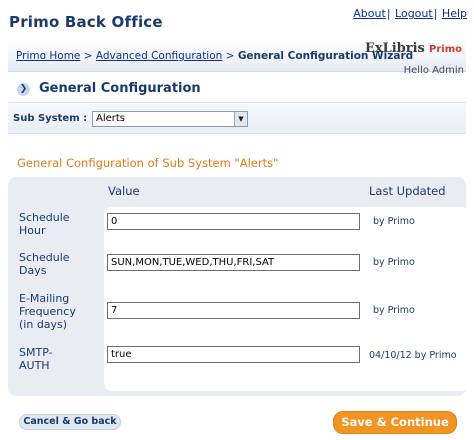 The height and width of the screenshot is (440, 474). Describe the element at coordinates (454, 13) in the screenshot. I see `help-link: Help` at that location.